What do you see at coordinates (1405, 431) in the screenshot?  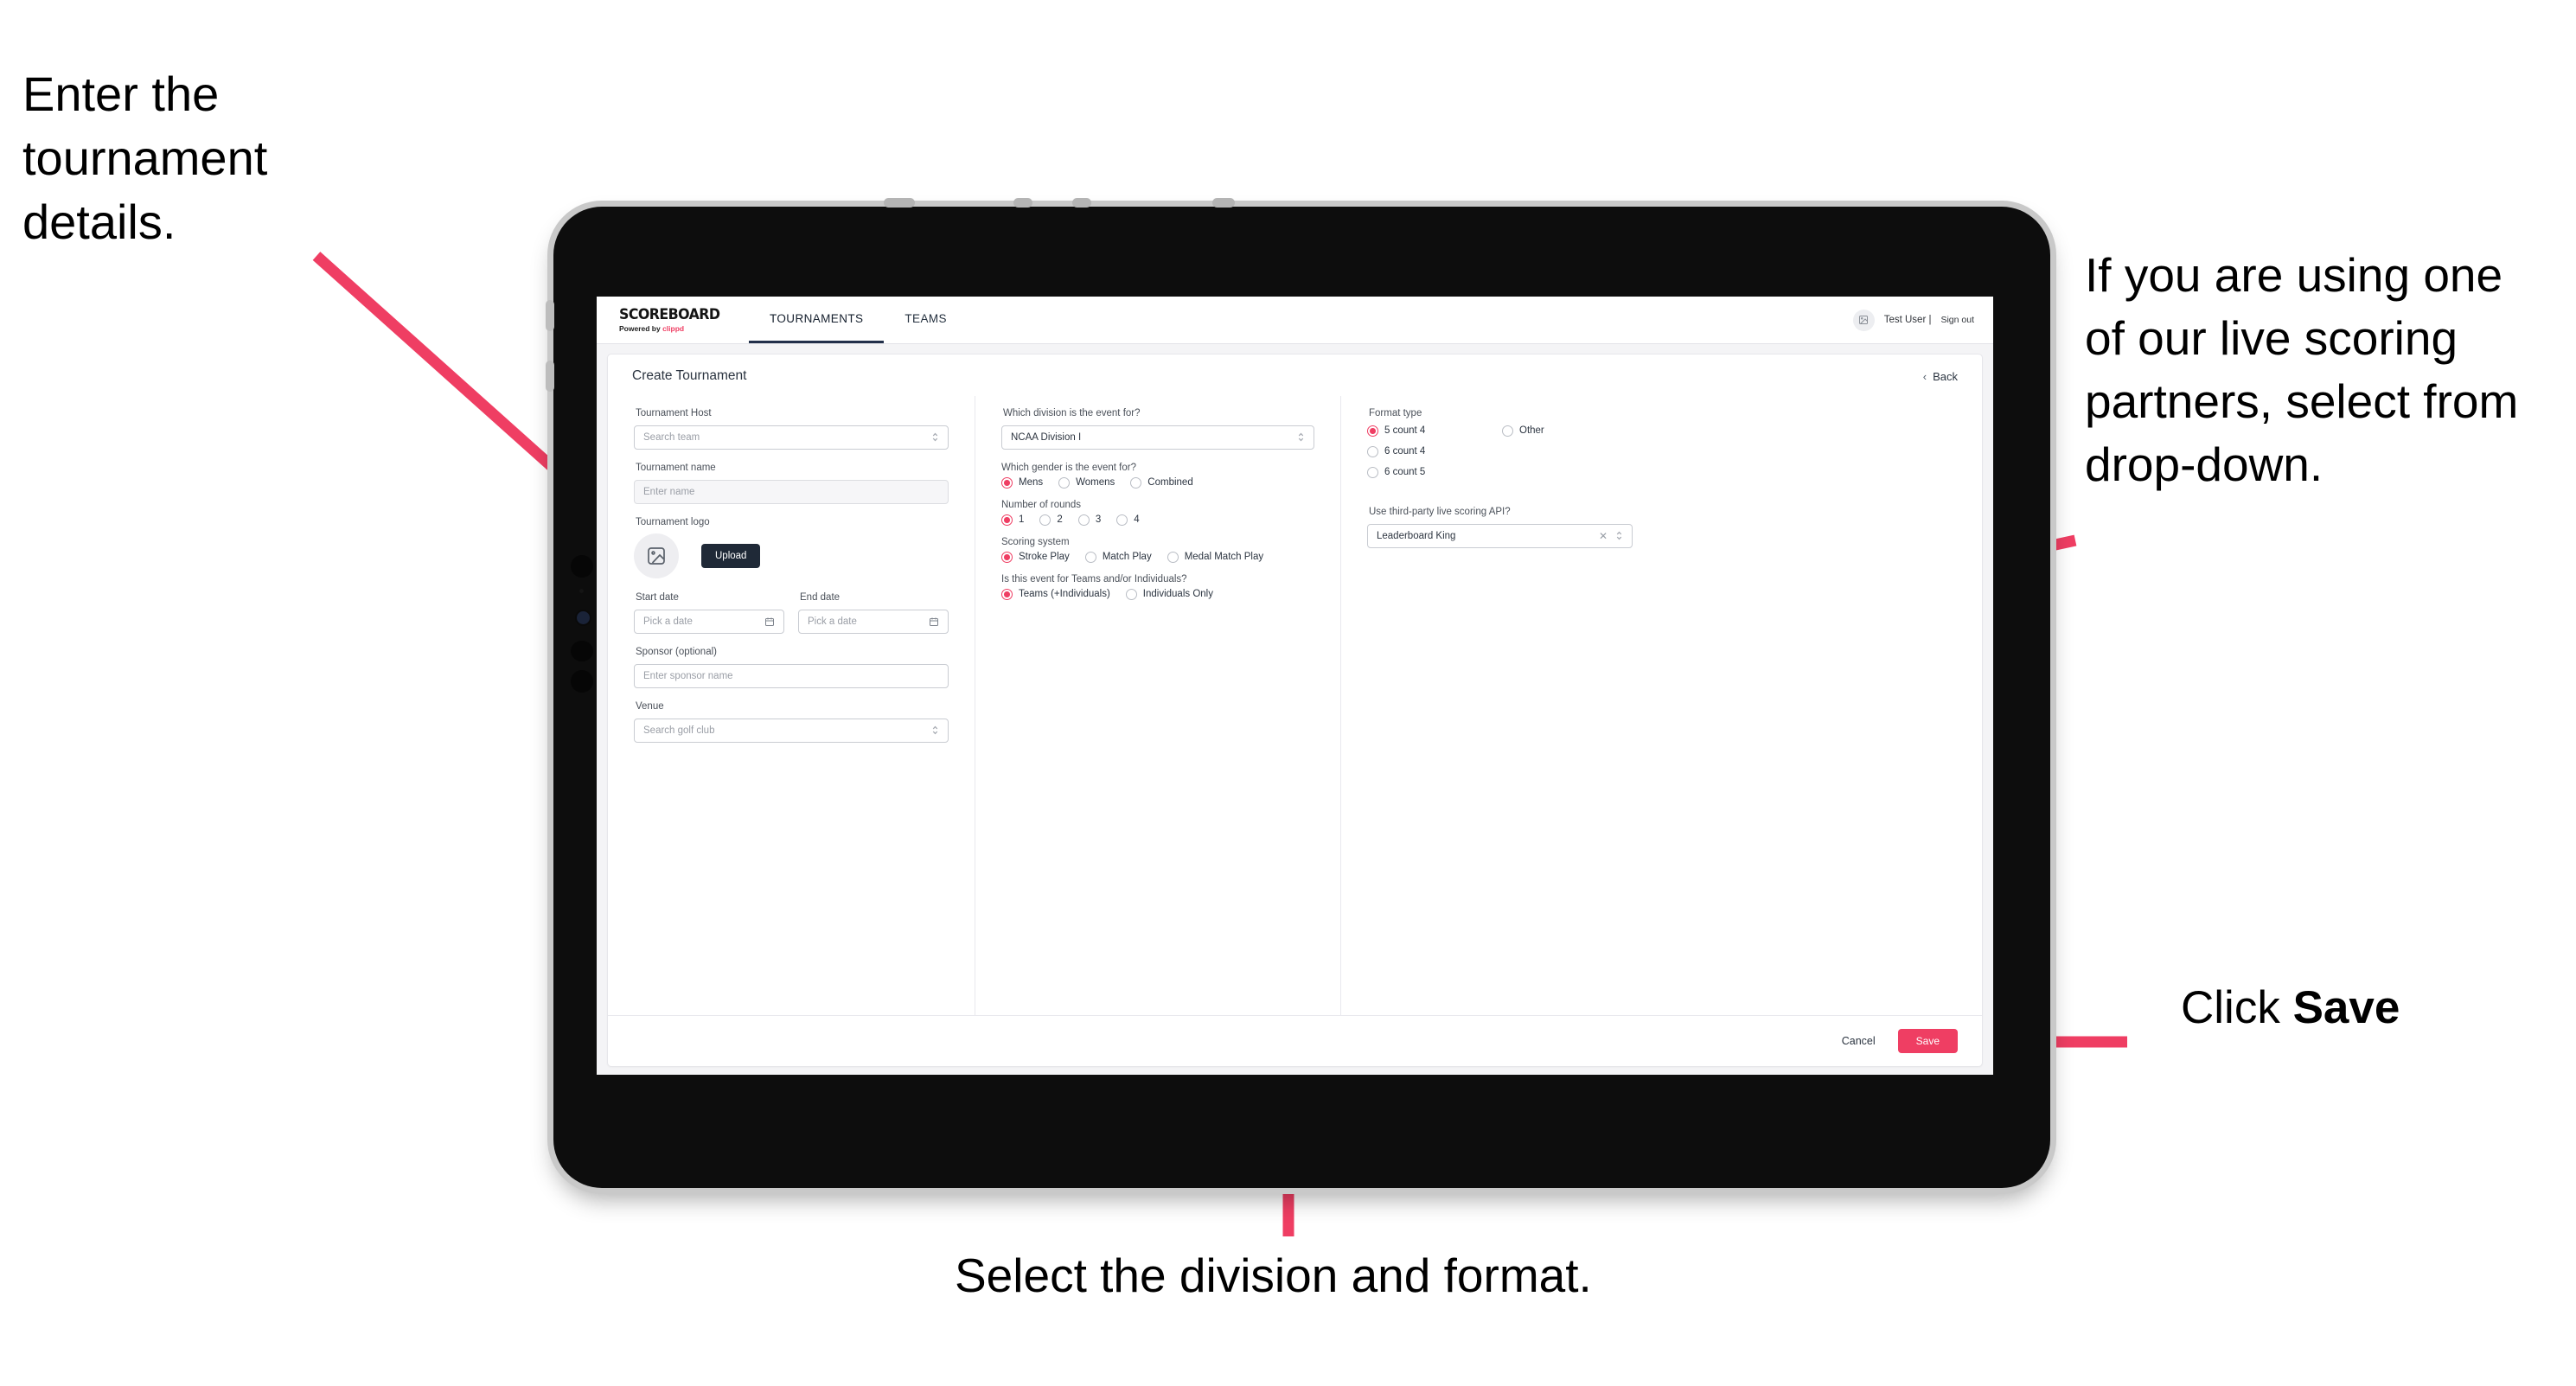 I see `format-option-label: 5 count 4` at bounding box center [1405, 431].